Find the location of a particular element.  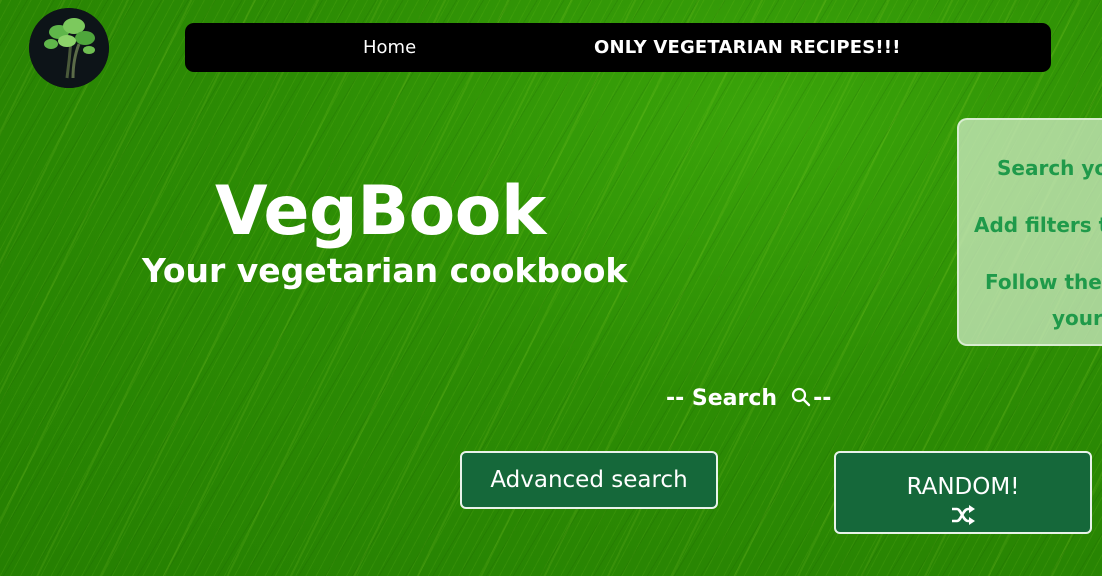

random-button-label: RANDOM! is located at coordinates (963, 486).